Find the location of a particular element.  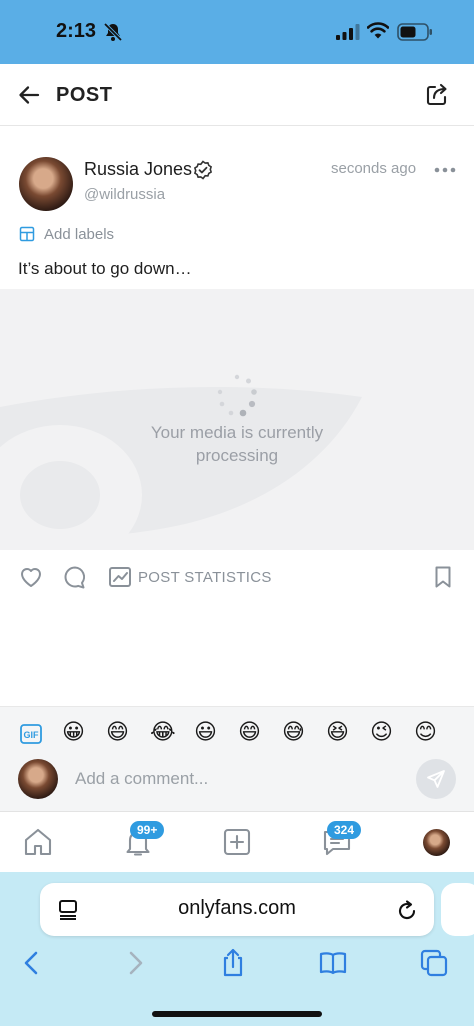

notifications-badge: 99+ is located at coordinates (147, 830).